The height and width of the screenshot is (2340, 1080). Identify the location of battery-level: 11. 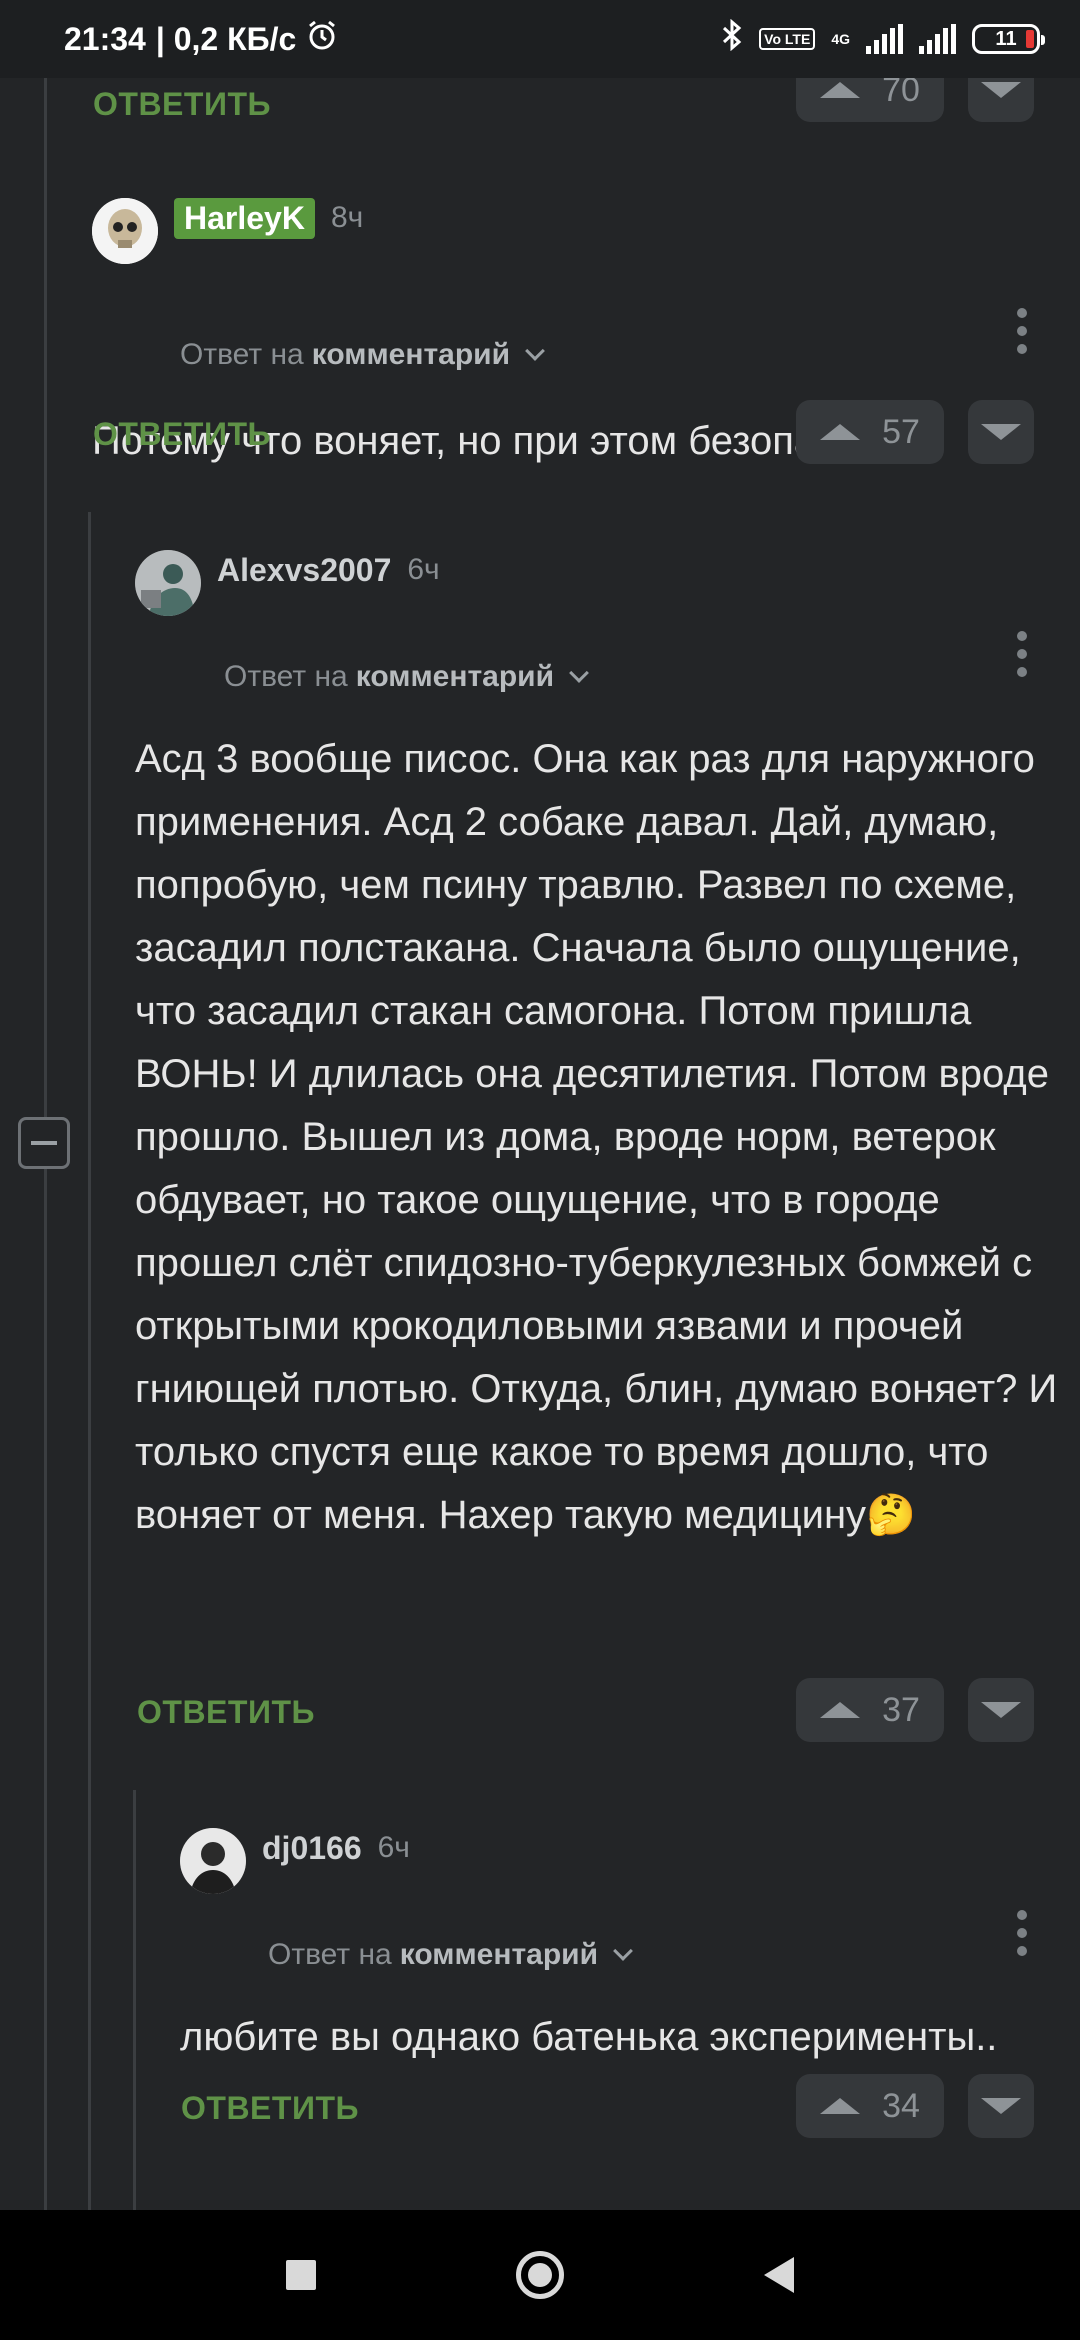
(1006, 38).